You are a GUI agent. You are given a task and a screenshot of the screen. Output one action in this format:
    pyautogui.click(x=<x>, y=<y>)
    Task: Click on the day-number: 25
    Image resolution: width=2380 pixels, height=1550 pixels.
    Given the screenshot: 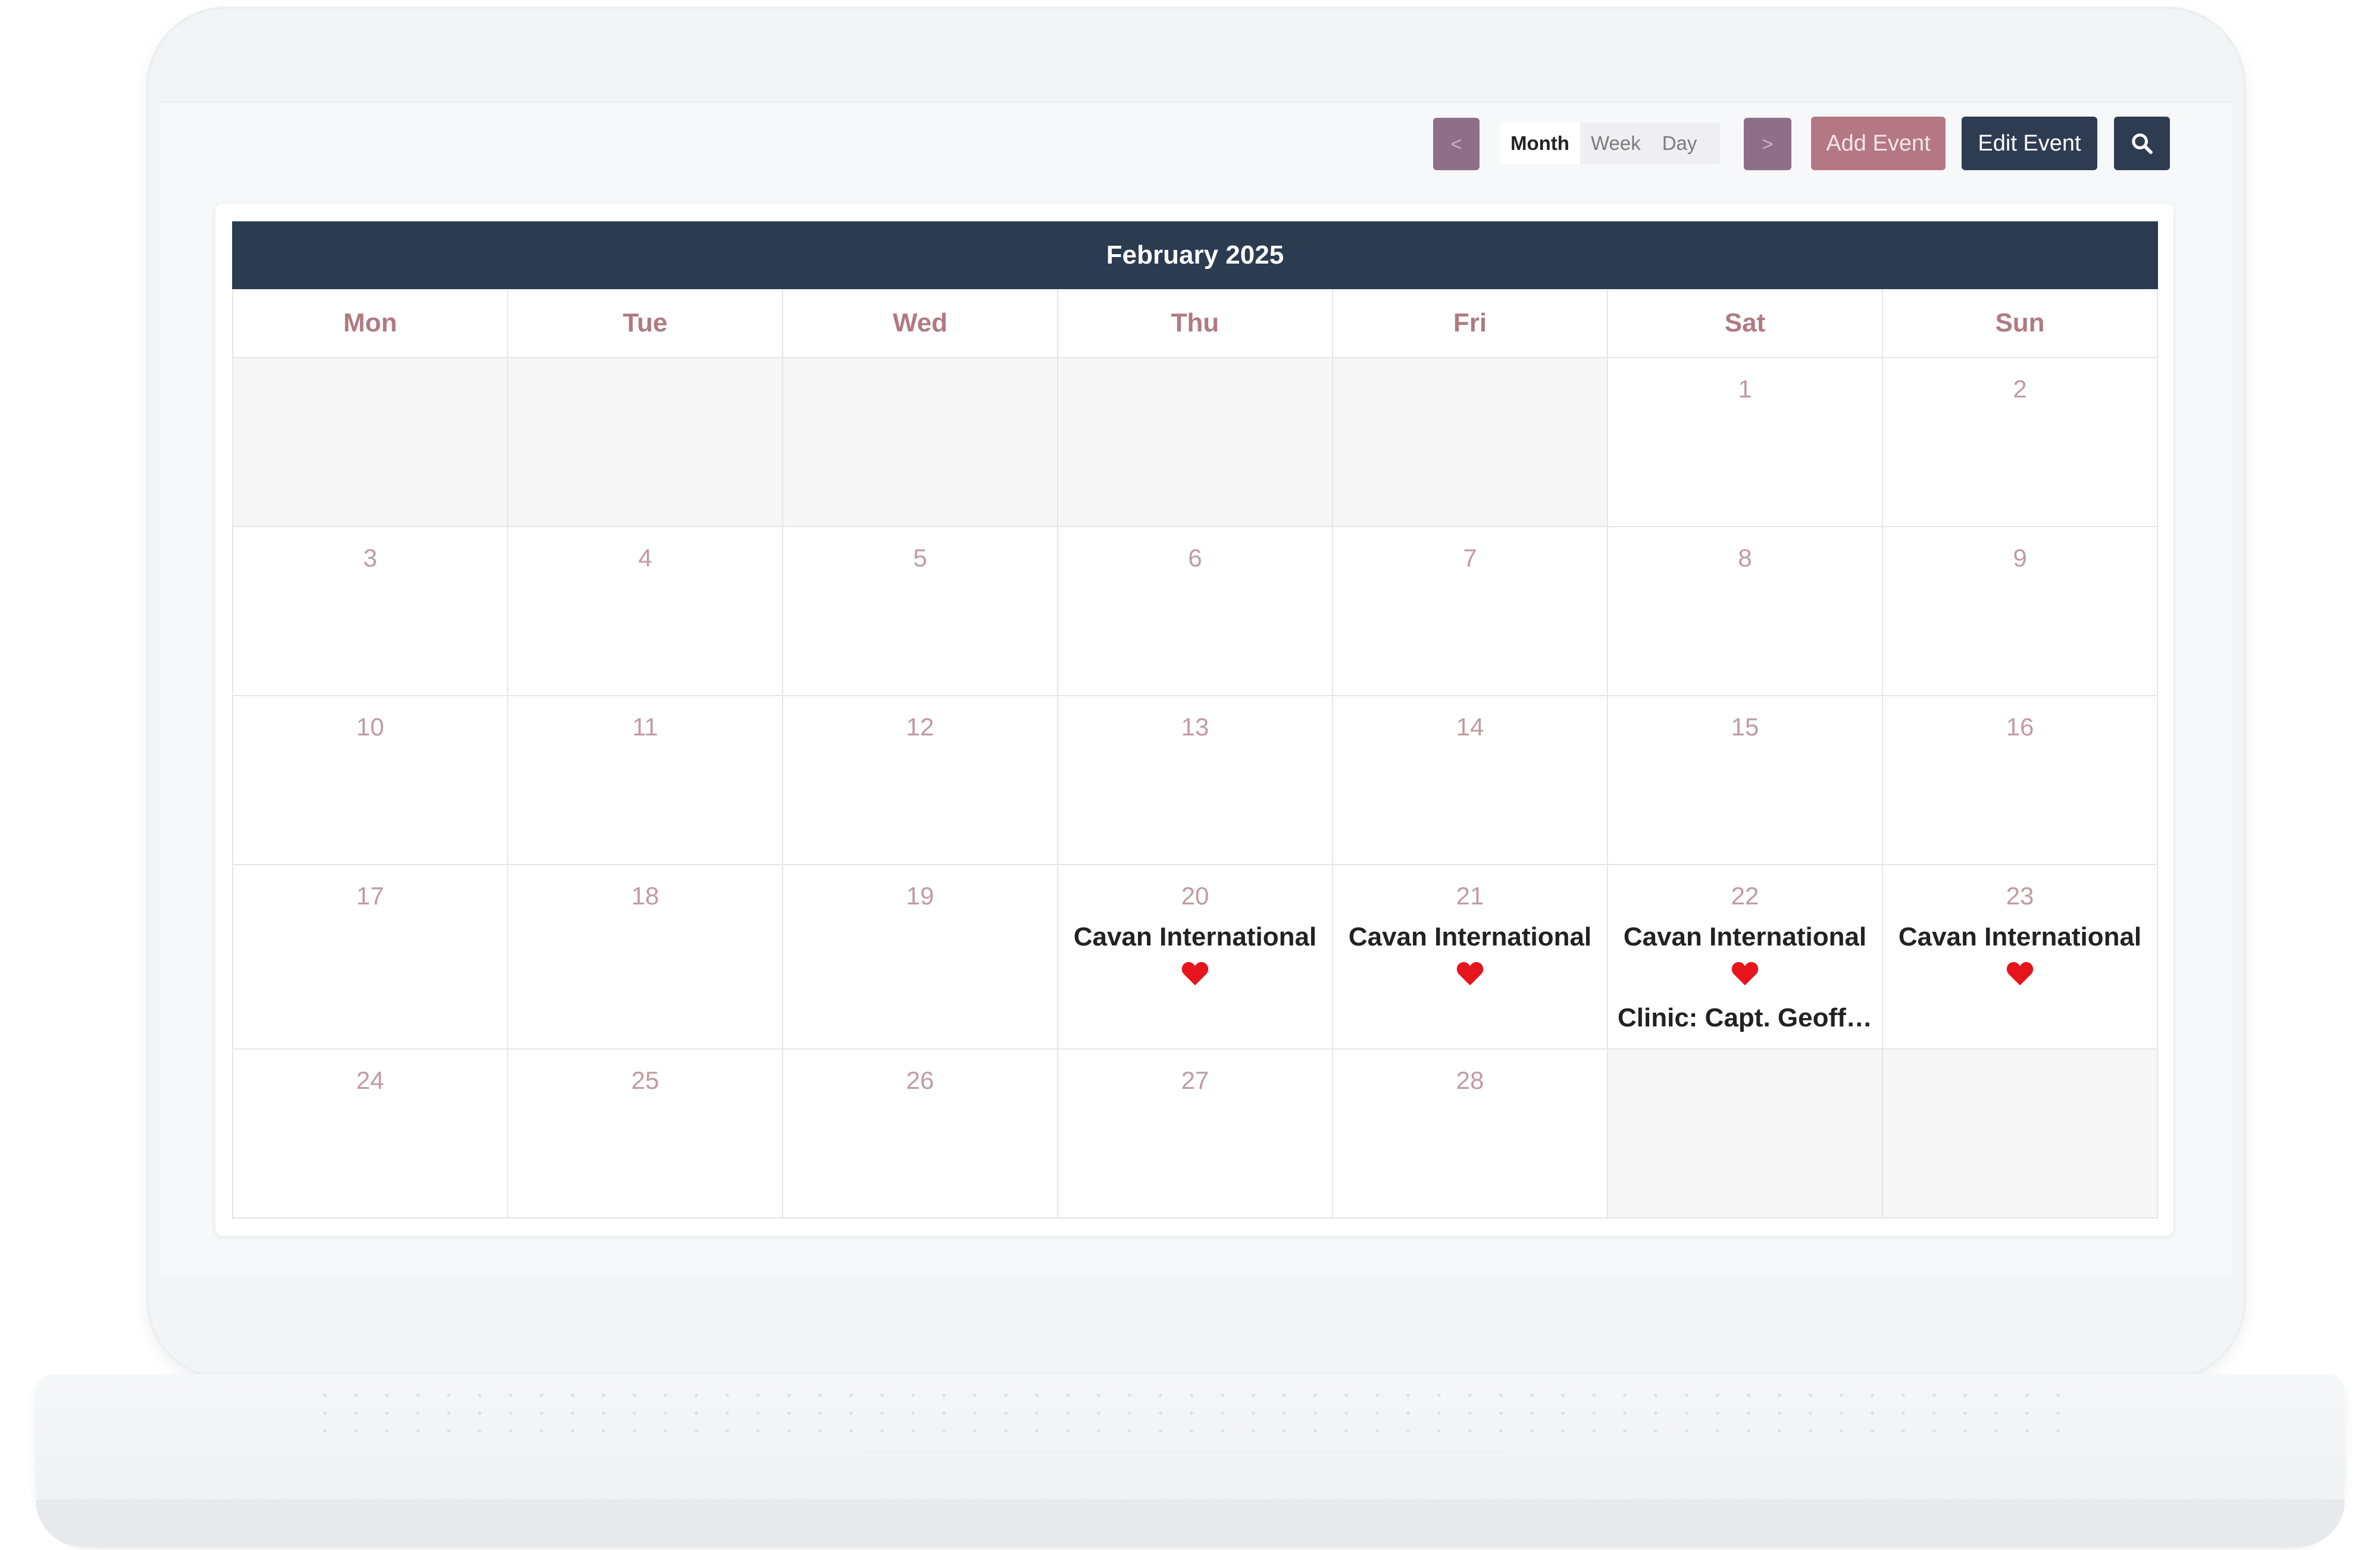 What is the action you would take?
    pyautogui.click(x=645, y=1080)
    